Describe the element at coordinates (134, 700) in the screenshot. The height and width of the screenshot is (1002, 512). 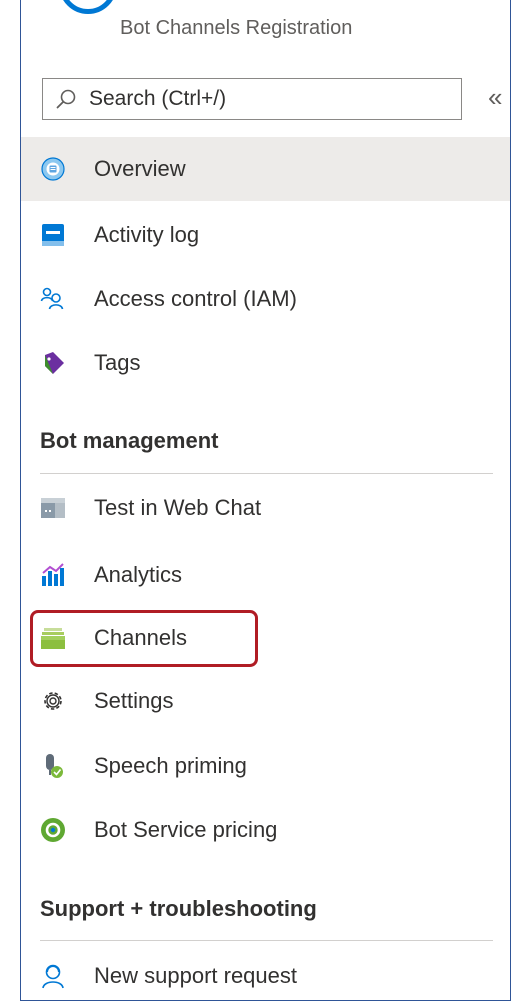
I see `nav-item-label: Settings` at that location.